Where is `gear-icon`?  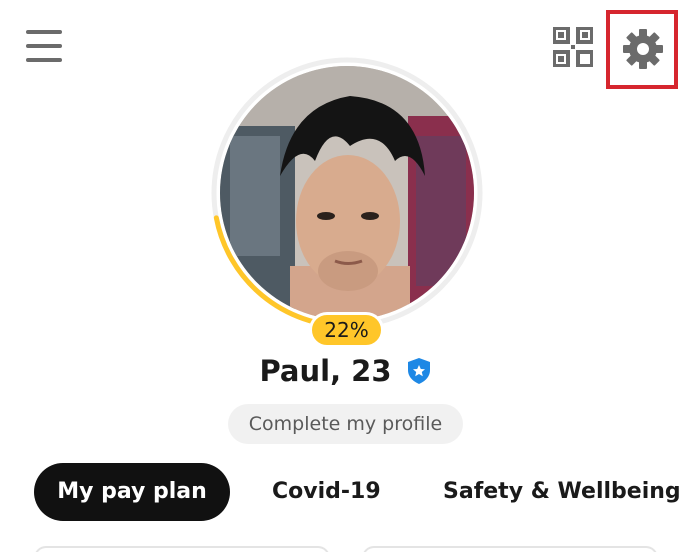 gear-icon is located at coordinates (643, 49).